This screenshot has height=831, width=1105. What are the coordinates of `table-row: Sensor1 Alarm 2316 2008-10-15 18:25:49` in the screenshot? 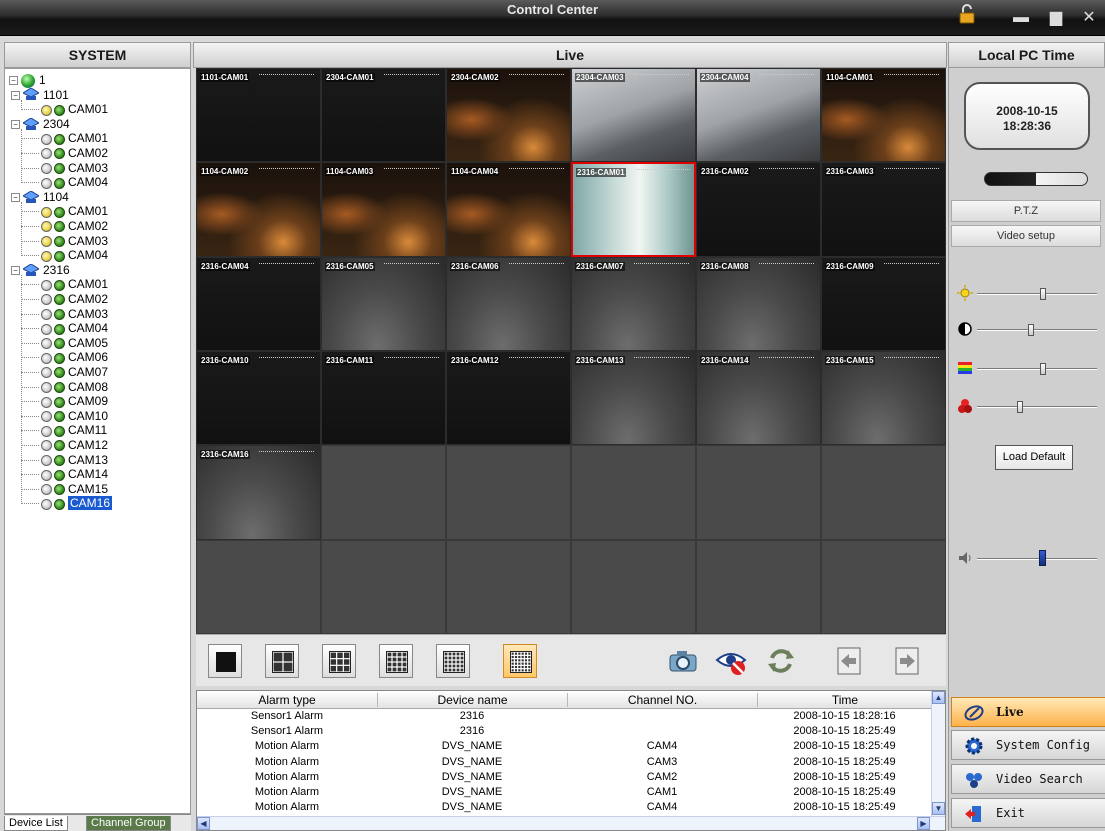 It's located at (564, 731).